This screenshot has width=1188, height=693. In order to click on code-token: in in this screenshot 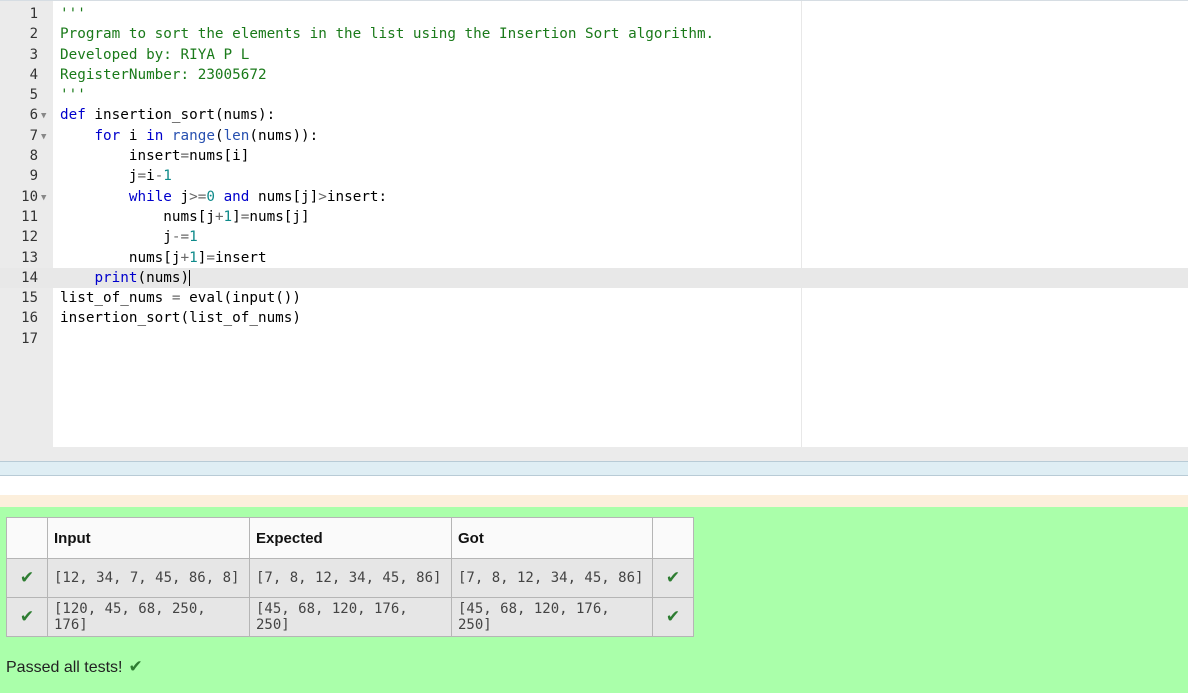, I will do `click(155, 135)`.